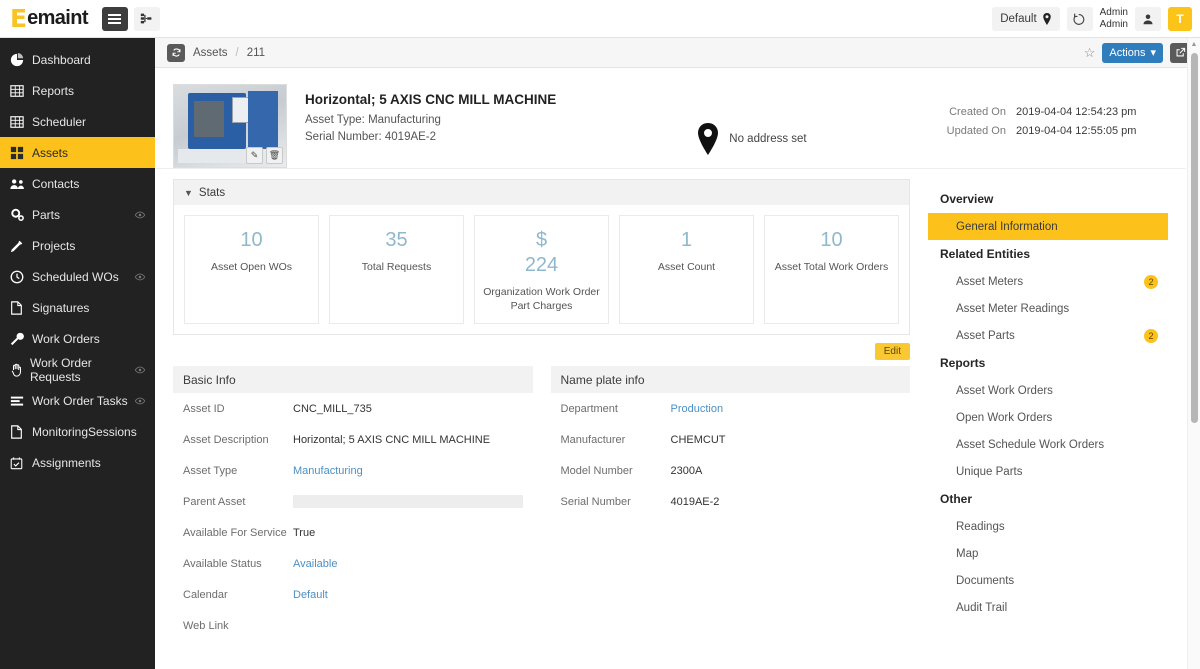  Describe the element at coordinates (1048, 553) in the screenshot. I see `right-nav-item-map: Map` at that location.